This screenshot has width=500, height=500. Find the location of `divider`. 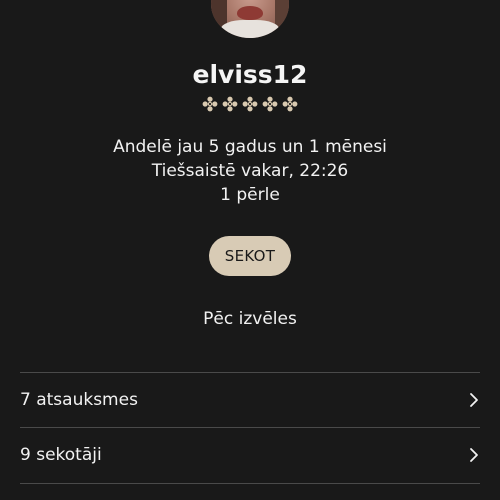

divider is located at coordinates (250, 483).